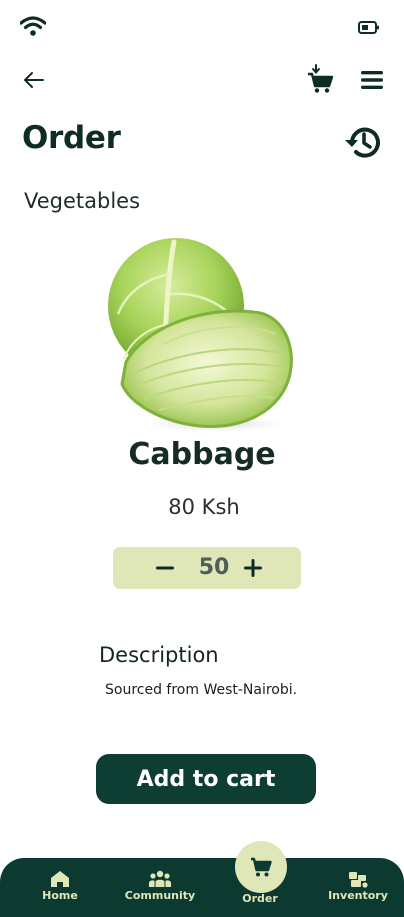 Image resolution: width=404 pixels, height=917 pixels. Describe the element at coordinates (34, 80) in the screenshot. I see `arrow-left-icon` at that location.